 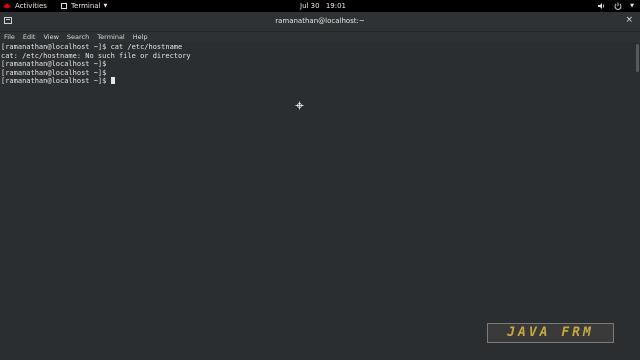 I want to click on volume-icon, so click(x=601, y=6).